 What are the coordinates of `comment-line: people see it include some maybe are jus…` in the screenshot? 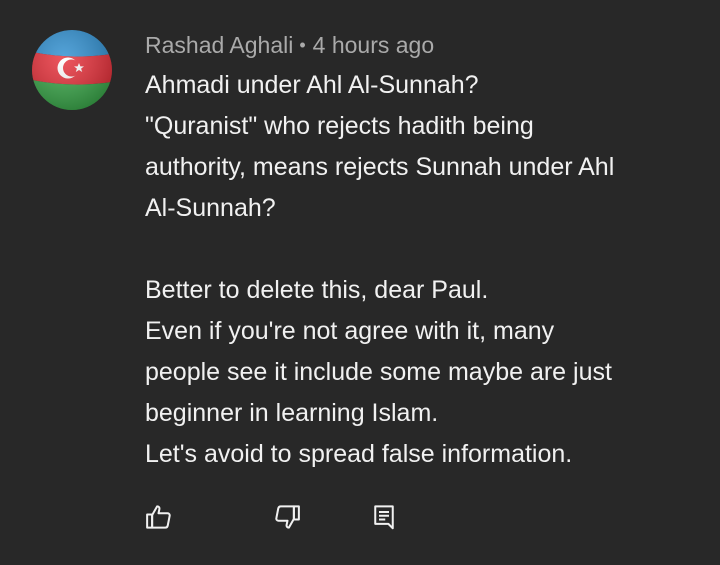 It's located at (378, 372).